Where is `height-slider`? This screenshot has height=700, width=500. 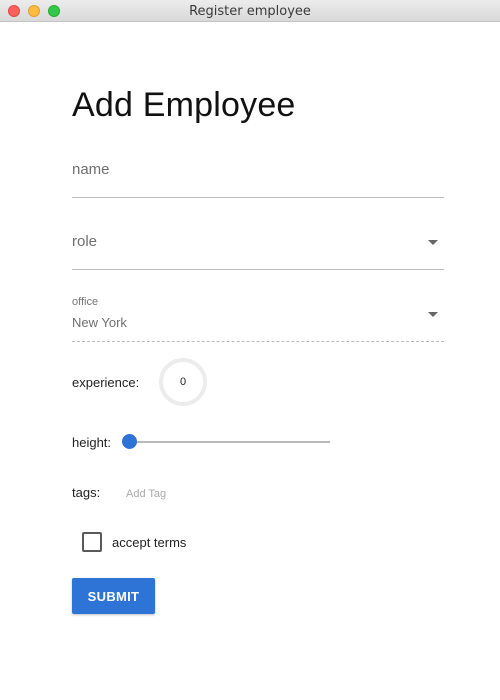
height-slider is located at coordinates (226, 442).